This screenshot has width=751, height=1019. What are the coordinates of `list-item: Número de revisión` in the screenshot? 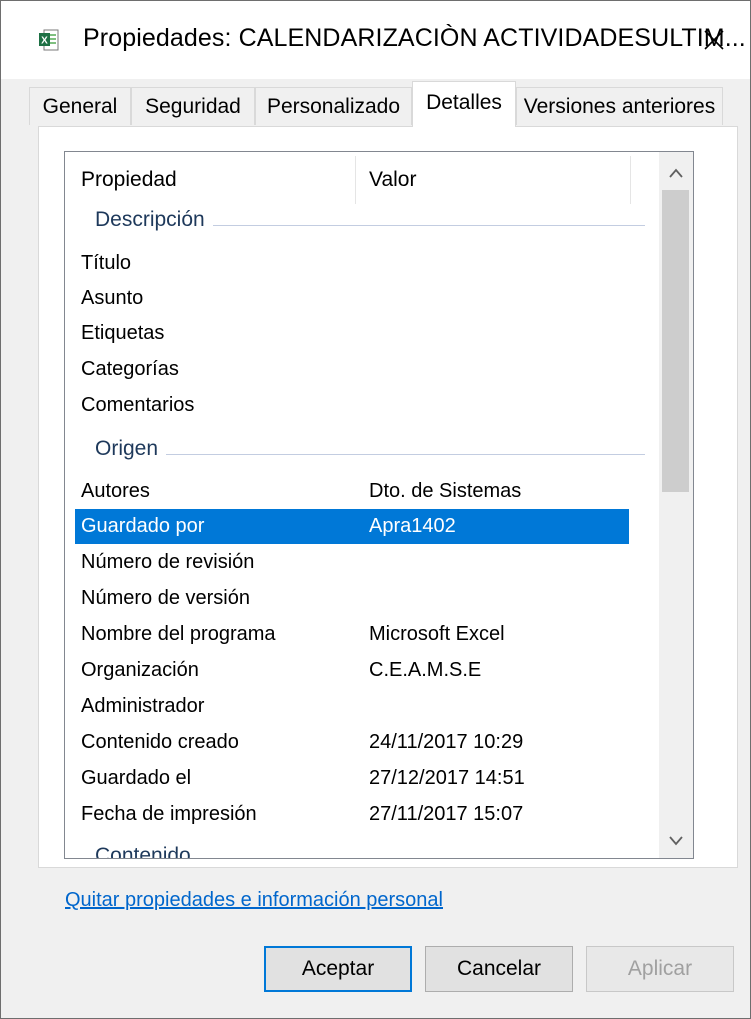 It's located at (352, 562).